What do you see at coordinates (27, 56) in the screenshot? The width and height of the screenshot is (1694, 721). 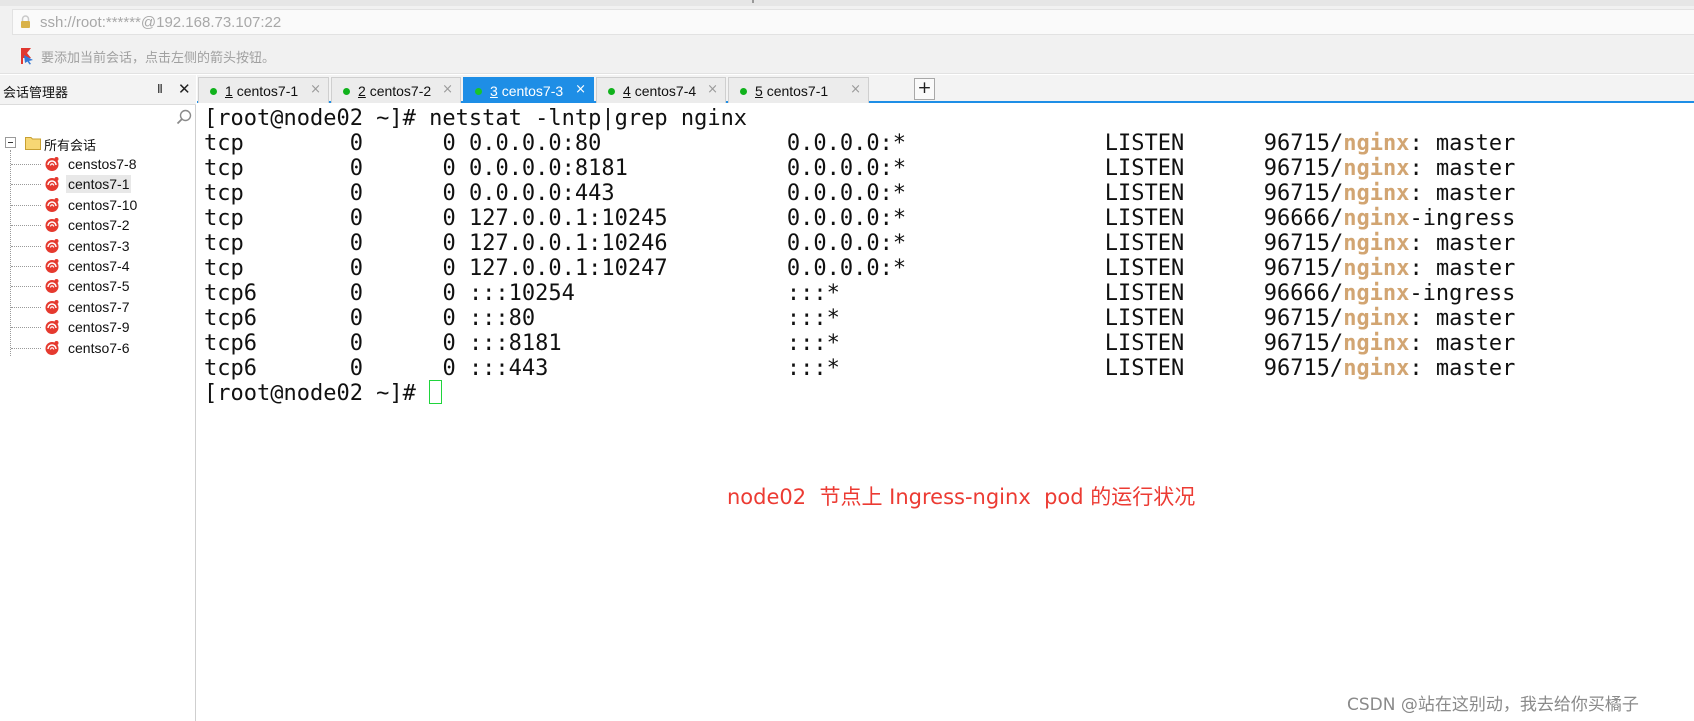 I see `bookmark-icon` at bounding box center [27, 56].